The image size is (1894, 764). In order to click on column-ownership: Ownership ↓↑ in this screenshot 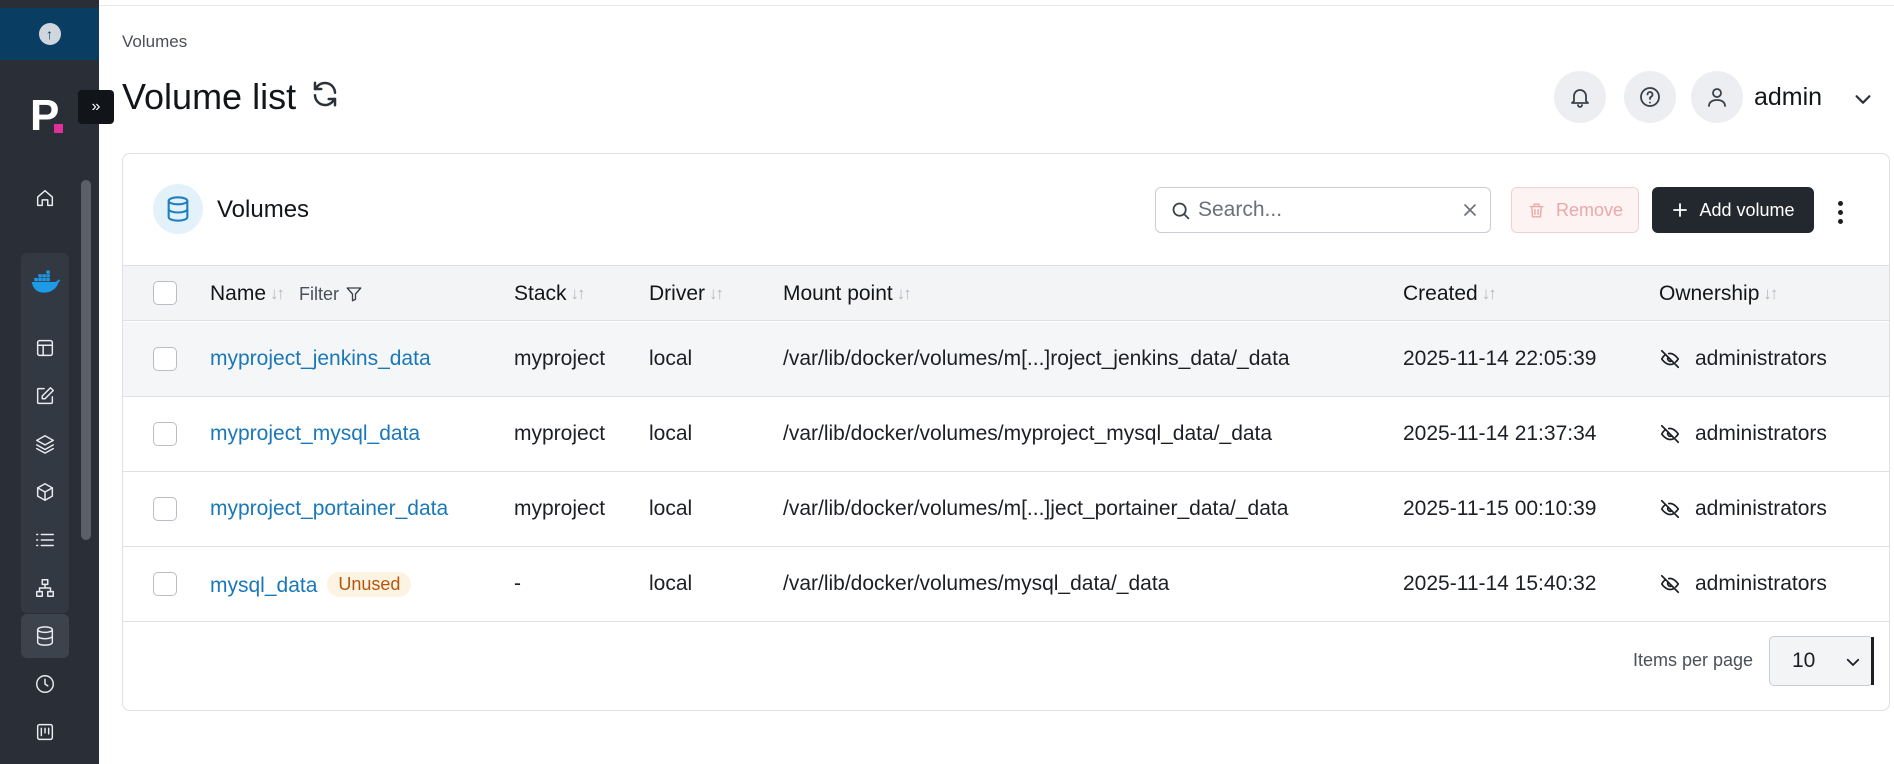, I will do `click(1718, 294)`.